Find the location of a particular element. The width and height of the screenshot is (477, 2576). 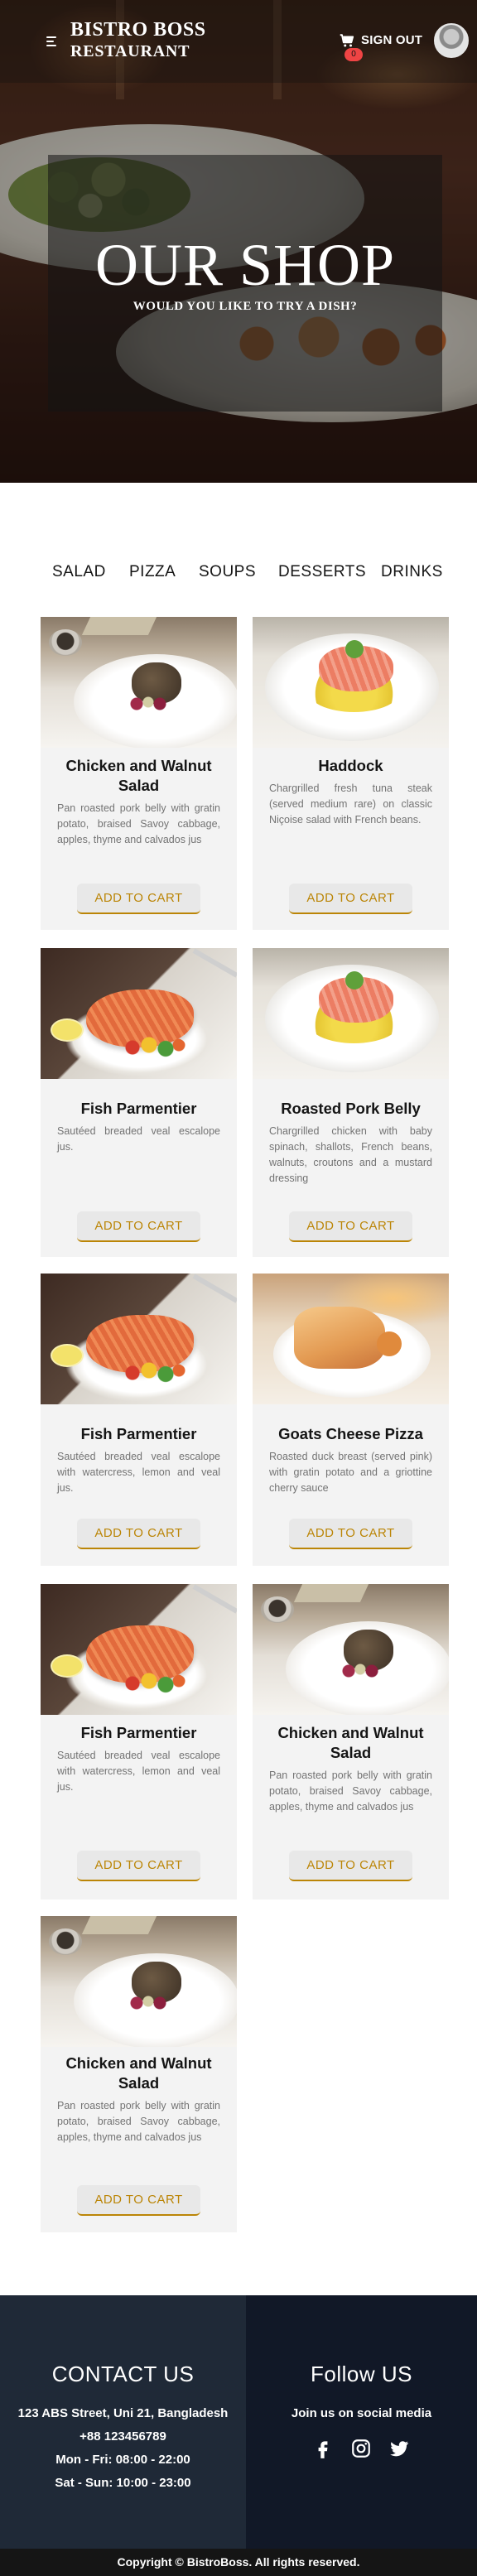

menu-icon is located at coordinates (52, 41).